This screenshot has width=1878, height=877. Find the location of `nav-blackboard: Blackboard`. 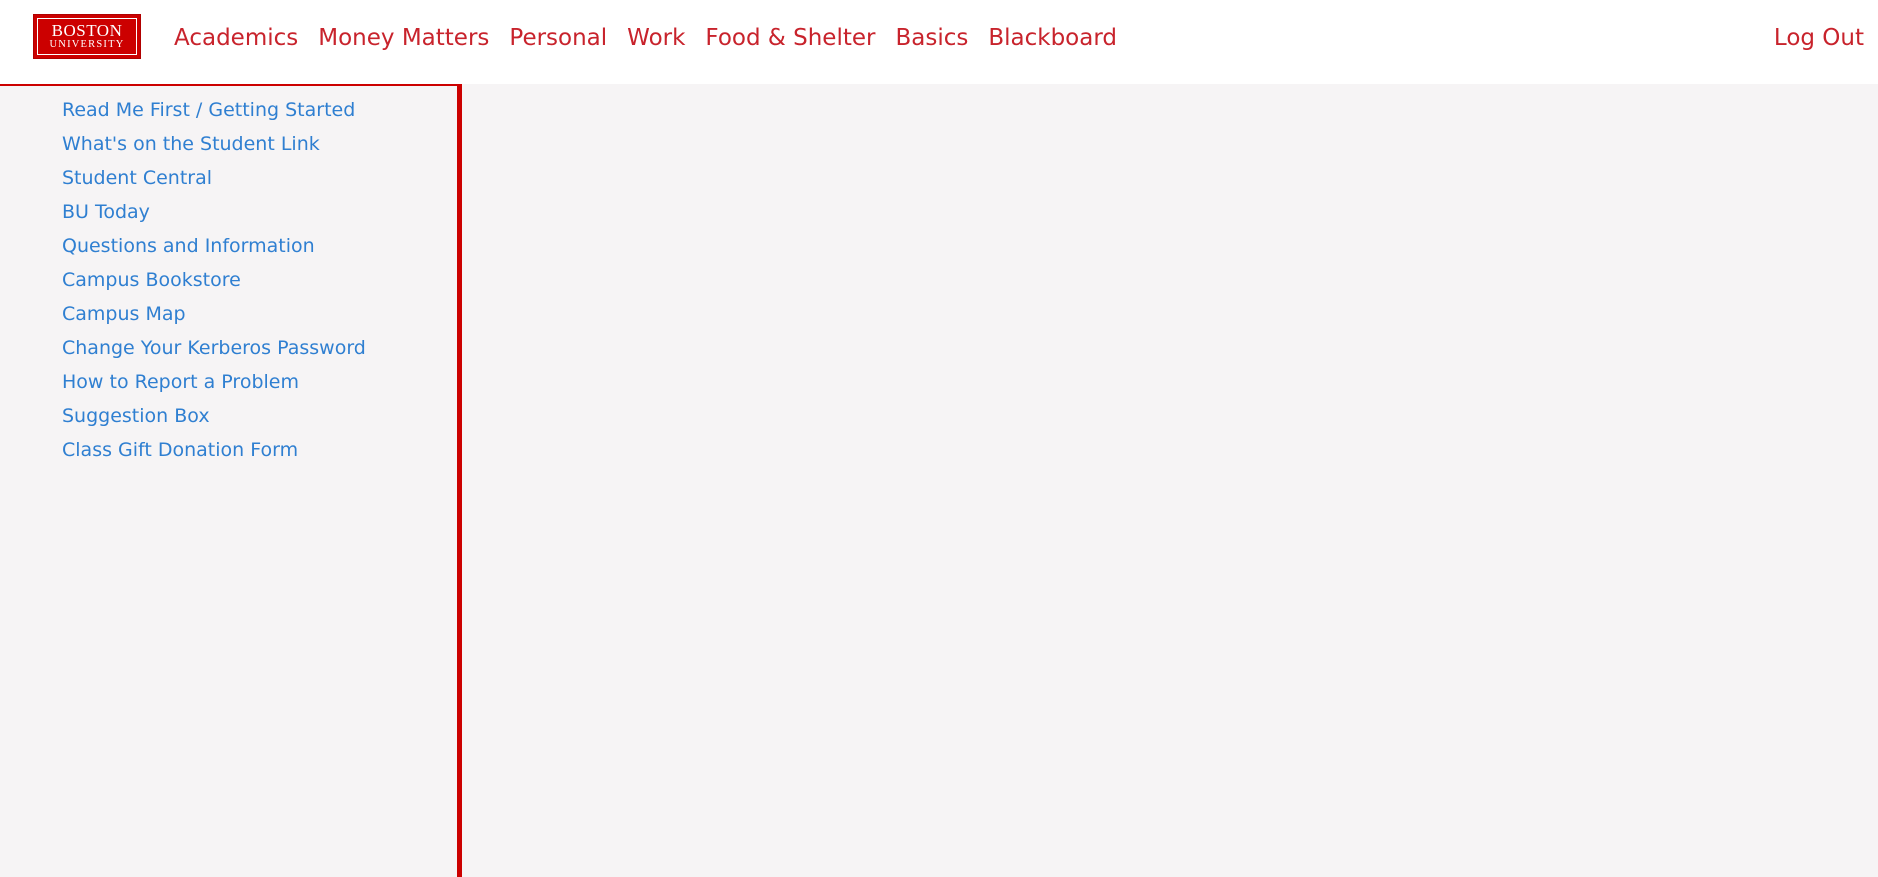

nav-blackboard: Blackboard is located at coordinates (1052, 38).